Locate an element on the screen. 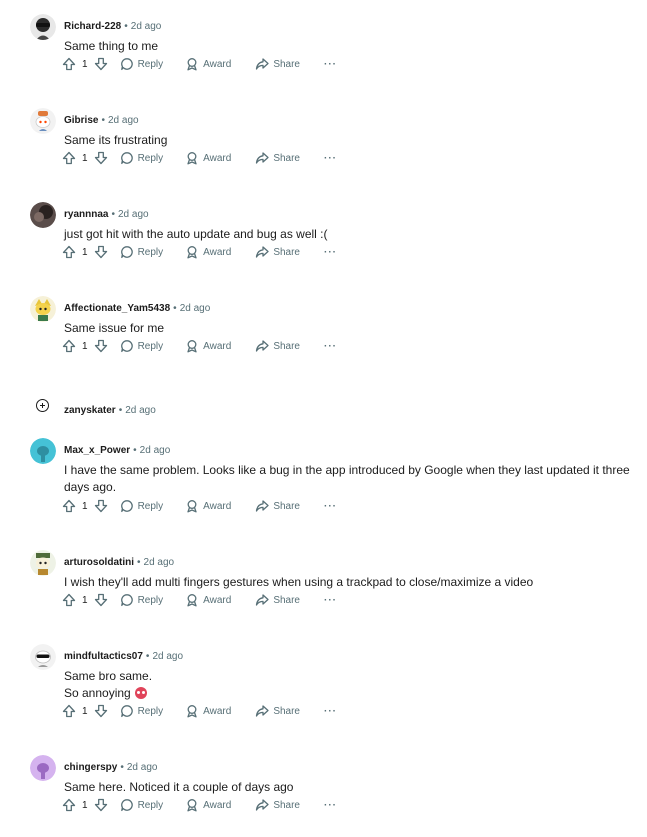 This screenshot has height=837, width=647. comment-text-line: Same bro same. is located at coordinates (108, 676).